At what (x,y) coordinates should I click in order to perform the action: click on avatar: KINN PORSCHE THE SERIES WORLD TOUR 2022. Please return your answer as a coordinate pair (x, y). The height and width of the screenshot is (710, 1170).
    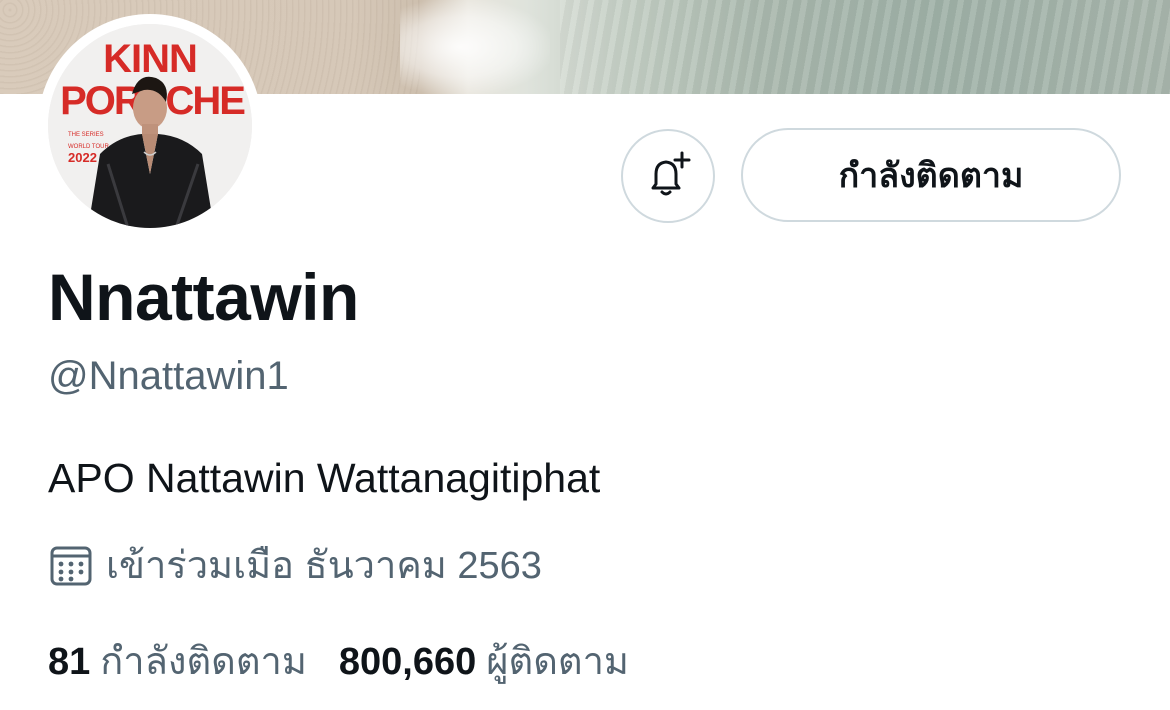
    Looking at the image, I should click on (150, 126).